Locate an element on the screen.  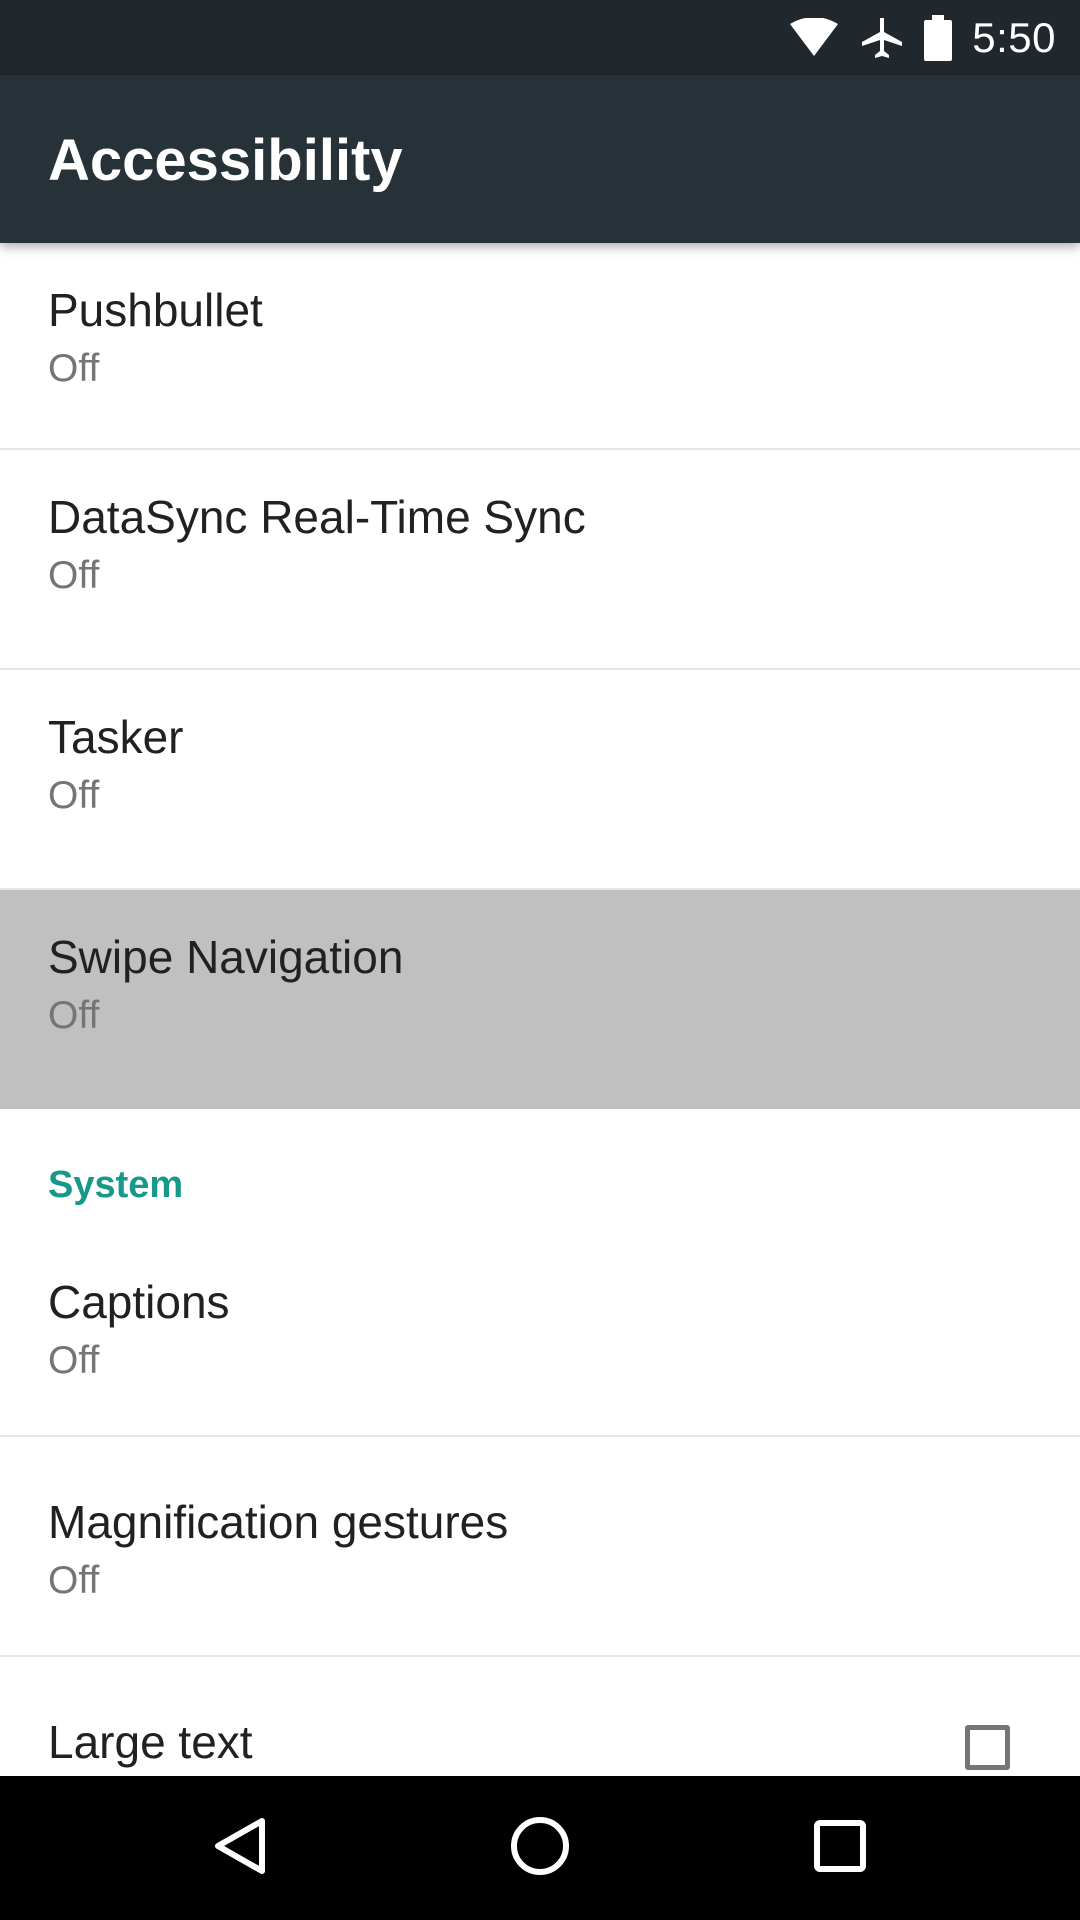
recents-icon is located at coordinates (840, 1848).